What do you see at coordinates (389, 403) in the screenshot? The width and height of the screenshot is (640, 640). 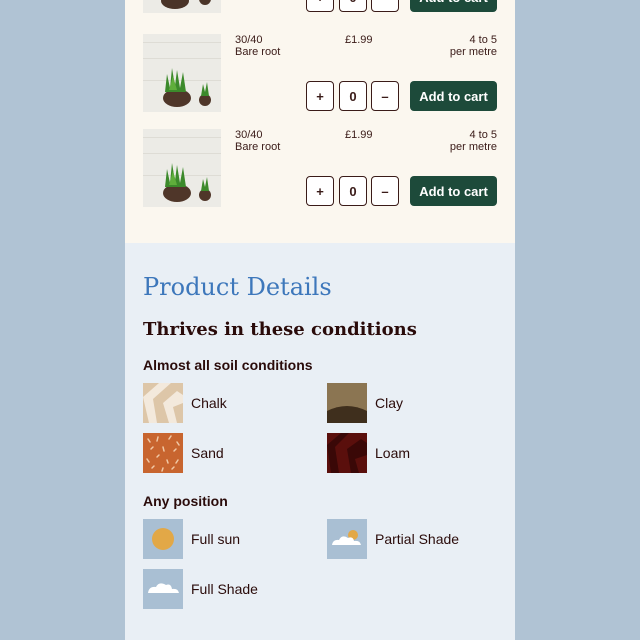 I see `soil-label: Clay` at bounding box center [389, 403].